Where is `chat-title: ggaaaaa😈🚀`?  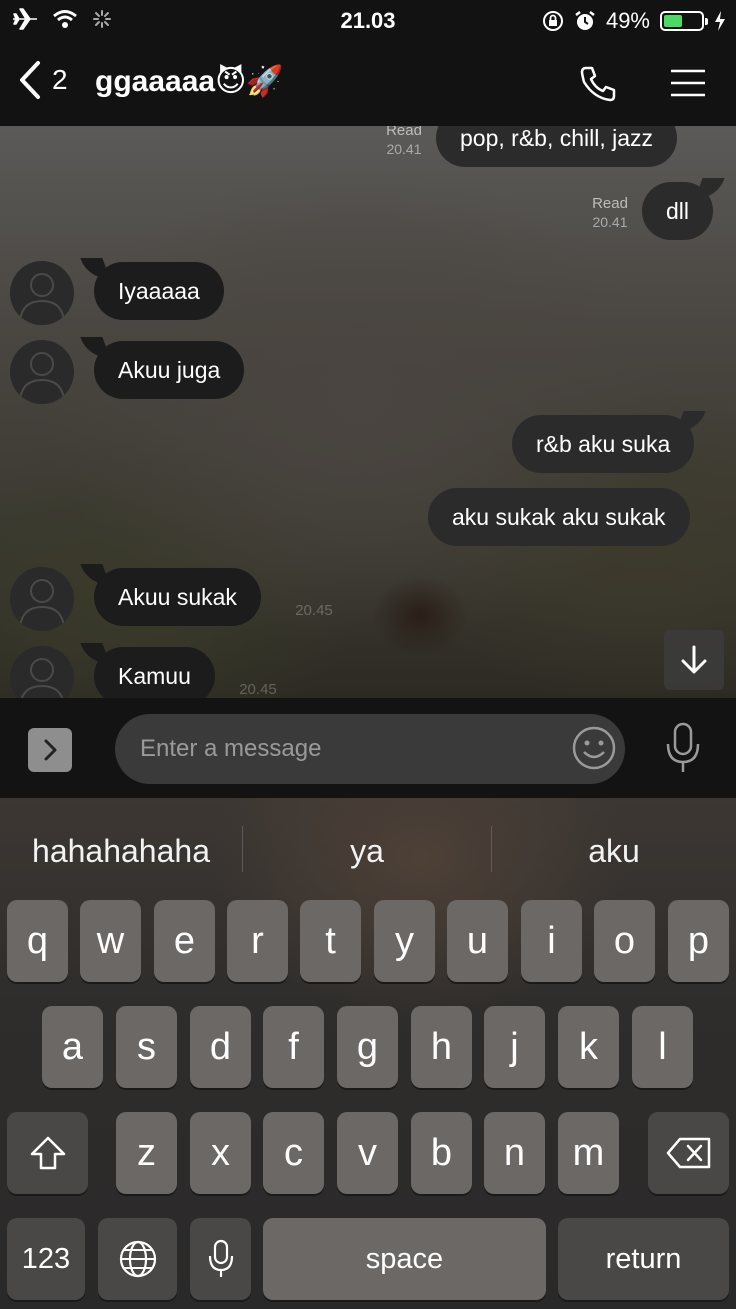 chat-title: ggaaaaa😈🚀 is located at coordinates (189, 81).